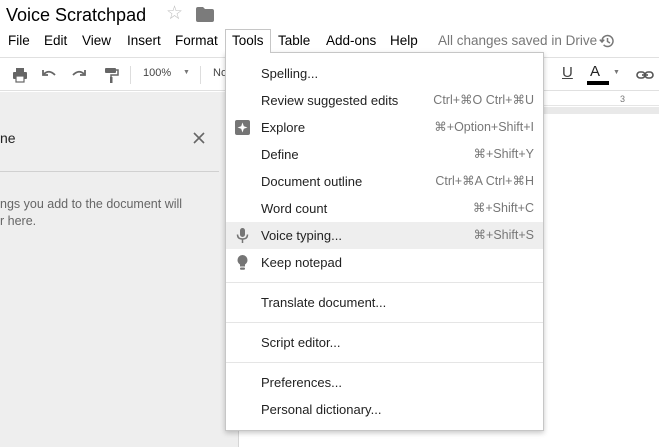  What do you see at coordinates (329, 15) in the screenshot?
I see `title-row: Voice Scratchpad ☆` at bounding box center [329, 15].